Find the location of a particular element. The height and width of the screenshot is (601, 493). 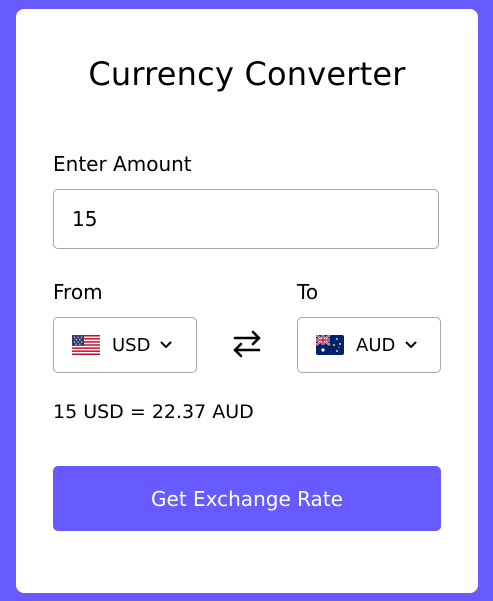

from-currency-select: USD is located at coordinates (125, 345).